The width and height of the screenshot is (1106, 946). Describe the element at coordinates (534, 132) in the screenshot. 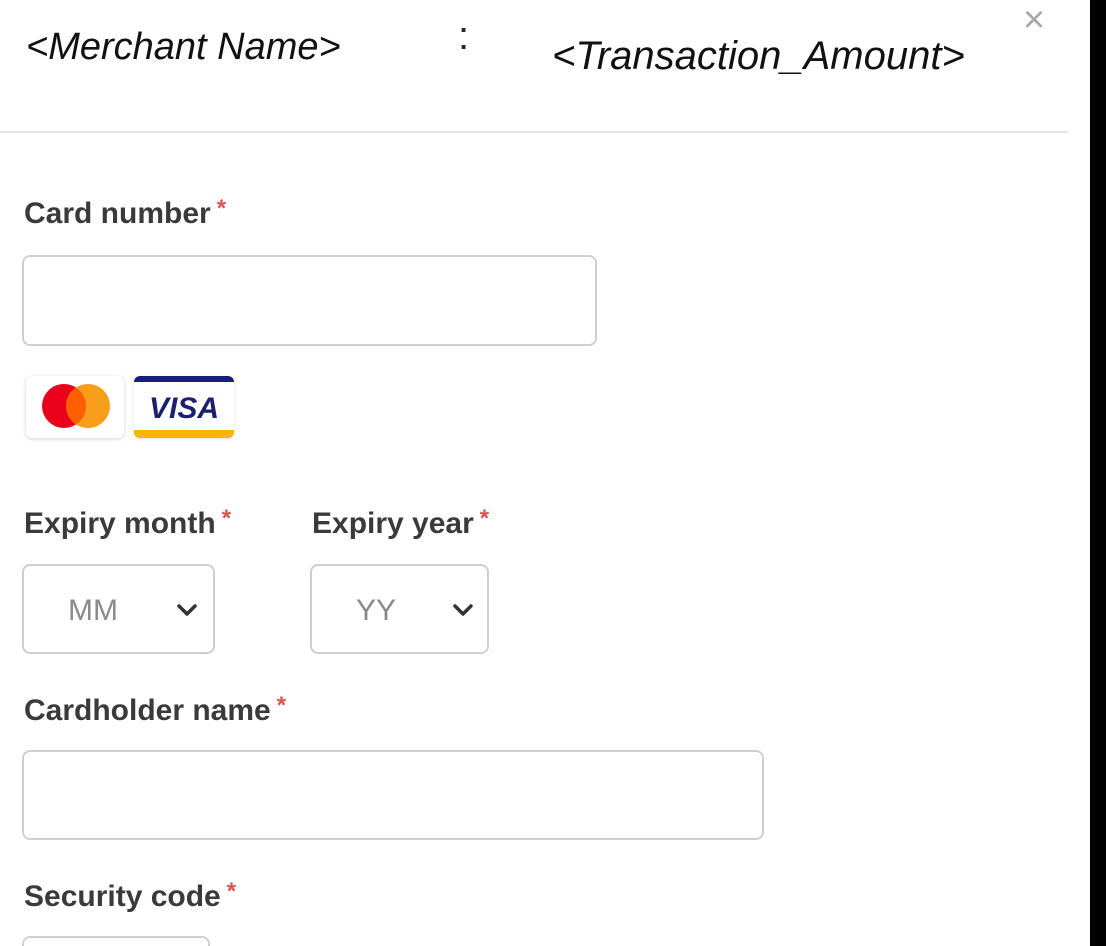

I see `header-divider` at that location.